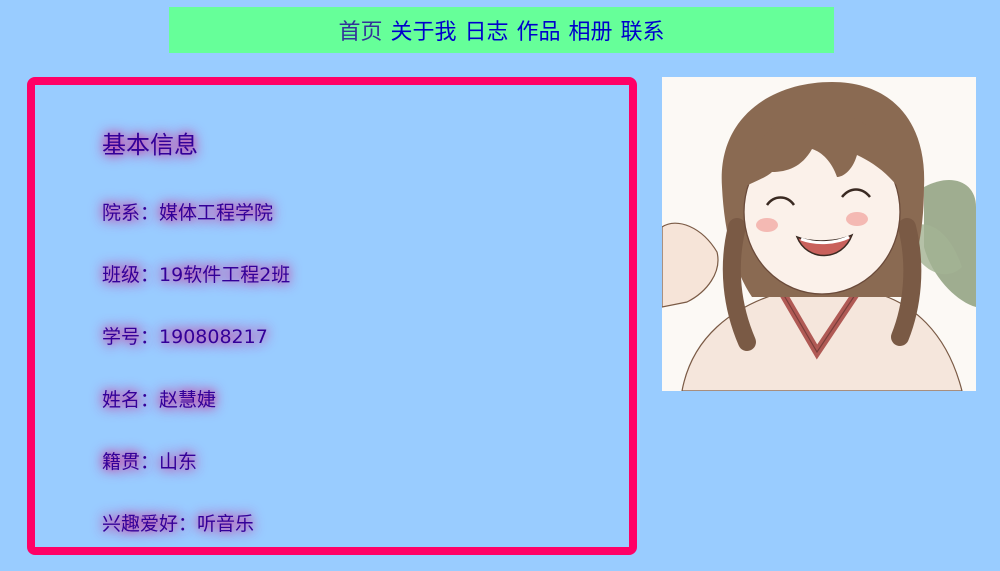  What do you see at coordinates (486, 30) in the screenshot?
I see `nav-link-blog: 日志` at bounding box center [486, 30].